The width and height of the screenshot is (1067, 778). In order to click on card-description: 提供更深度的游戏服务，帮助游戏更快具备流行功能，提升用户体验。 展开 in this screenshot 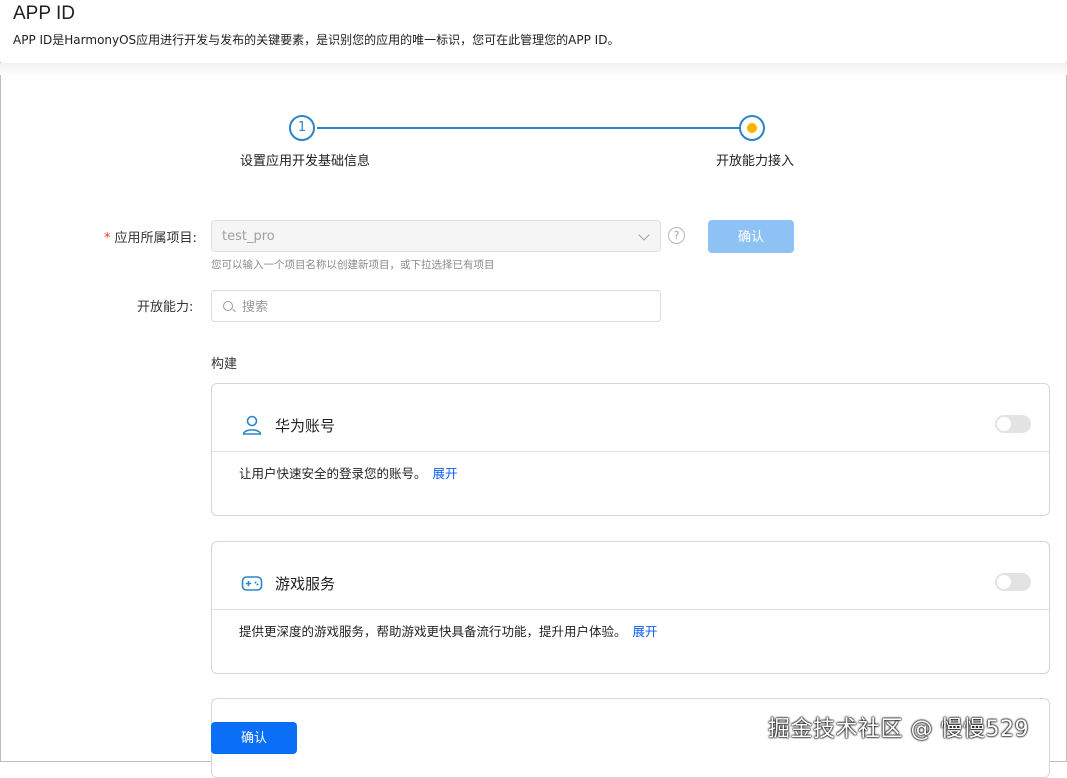, I will do `click(448, 630)`.